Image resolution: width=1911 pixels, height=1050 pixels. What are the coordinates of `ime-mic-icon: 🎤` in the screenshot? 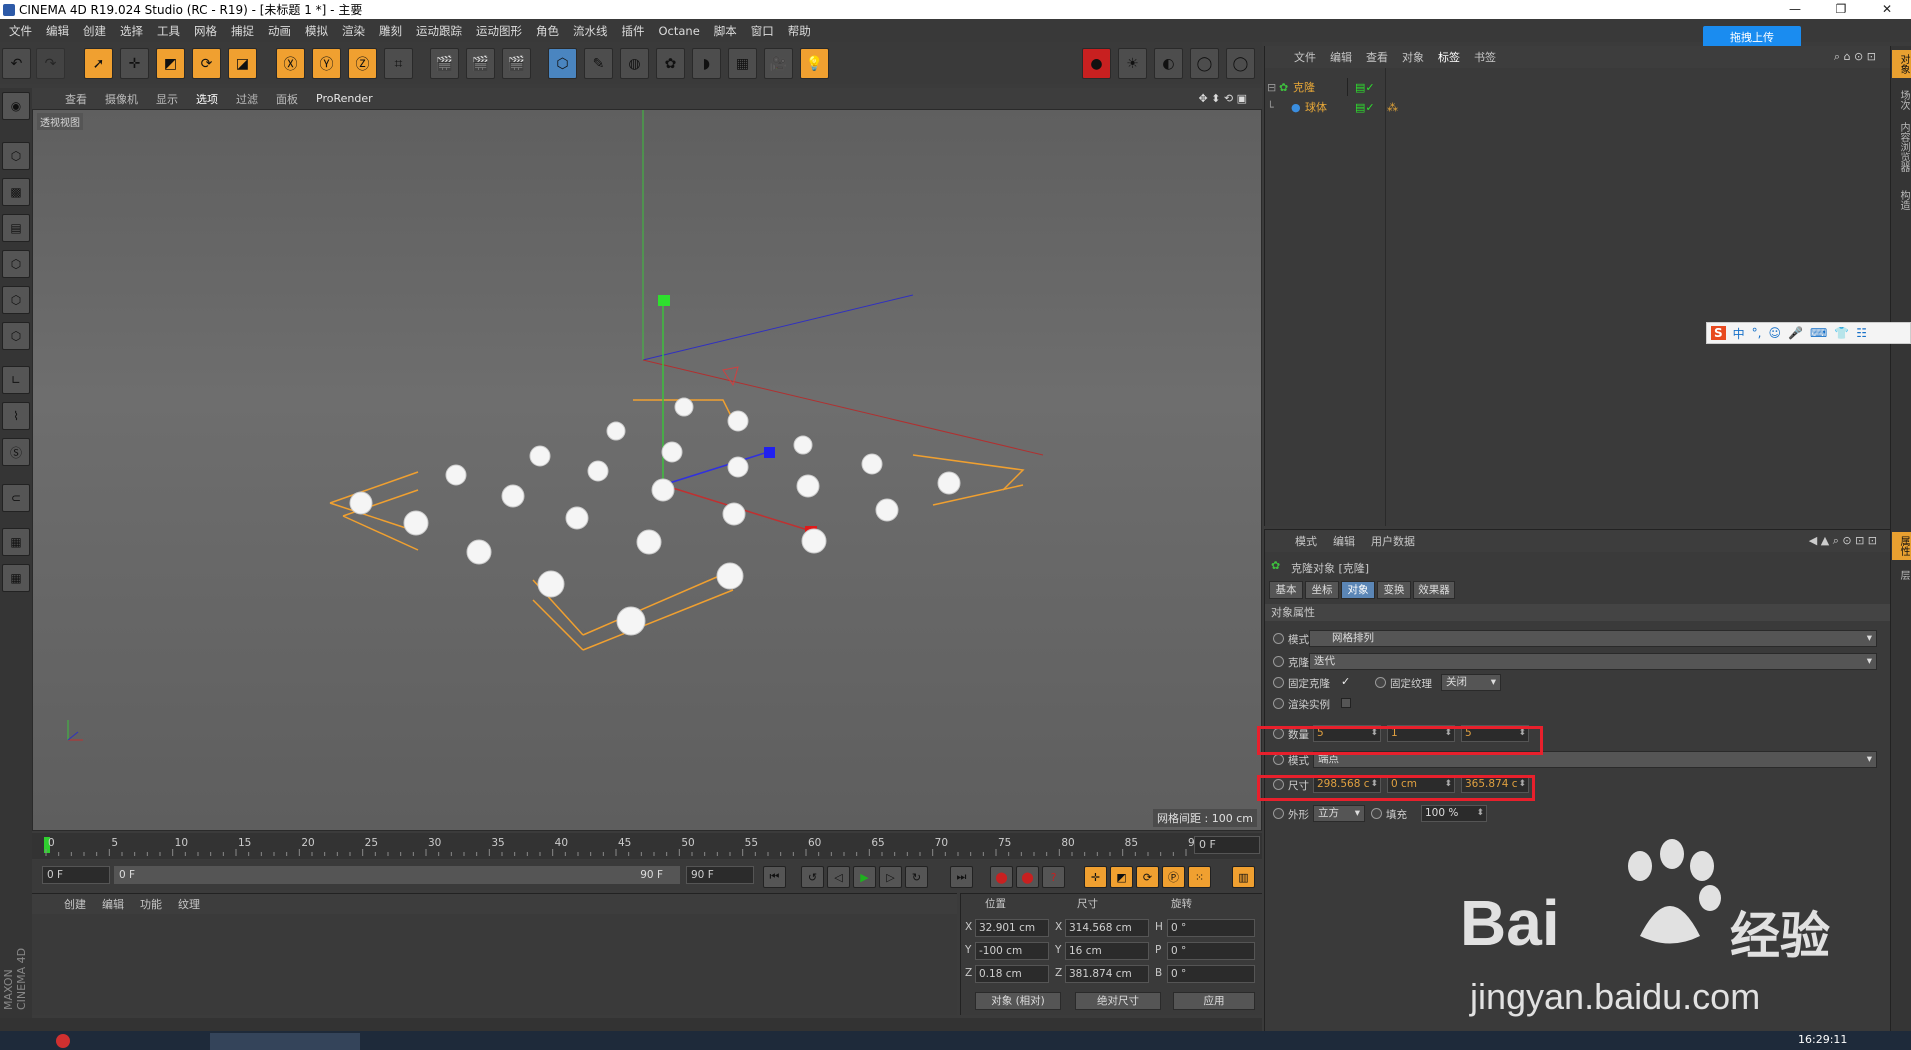 It's located at (1795, 333).